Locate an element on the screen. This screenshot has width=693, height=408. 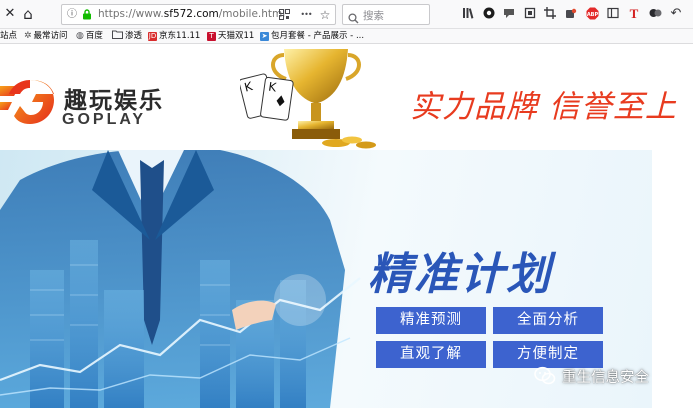
search-icon is located at coordinates (353, 18).